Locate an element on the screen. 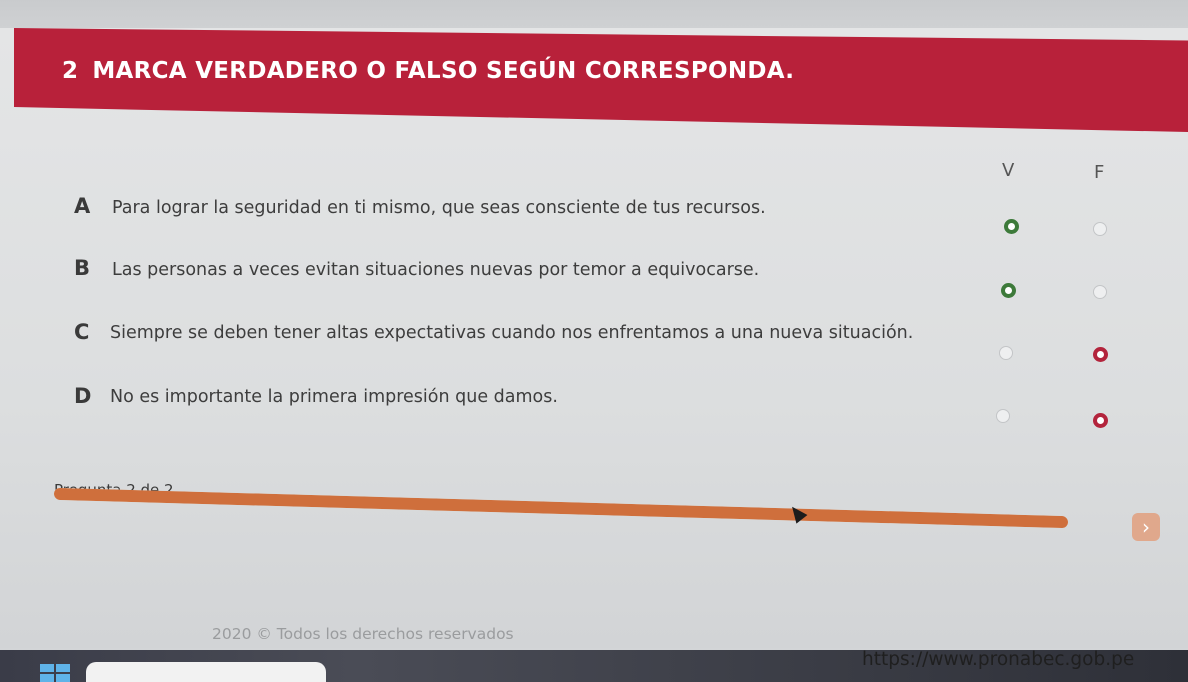 The width and height of the screenshot is (1188, 682). item-c-radio-true is located at coordinates (1006, 353).